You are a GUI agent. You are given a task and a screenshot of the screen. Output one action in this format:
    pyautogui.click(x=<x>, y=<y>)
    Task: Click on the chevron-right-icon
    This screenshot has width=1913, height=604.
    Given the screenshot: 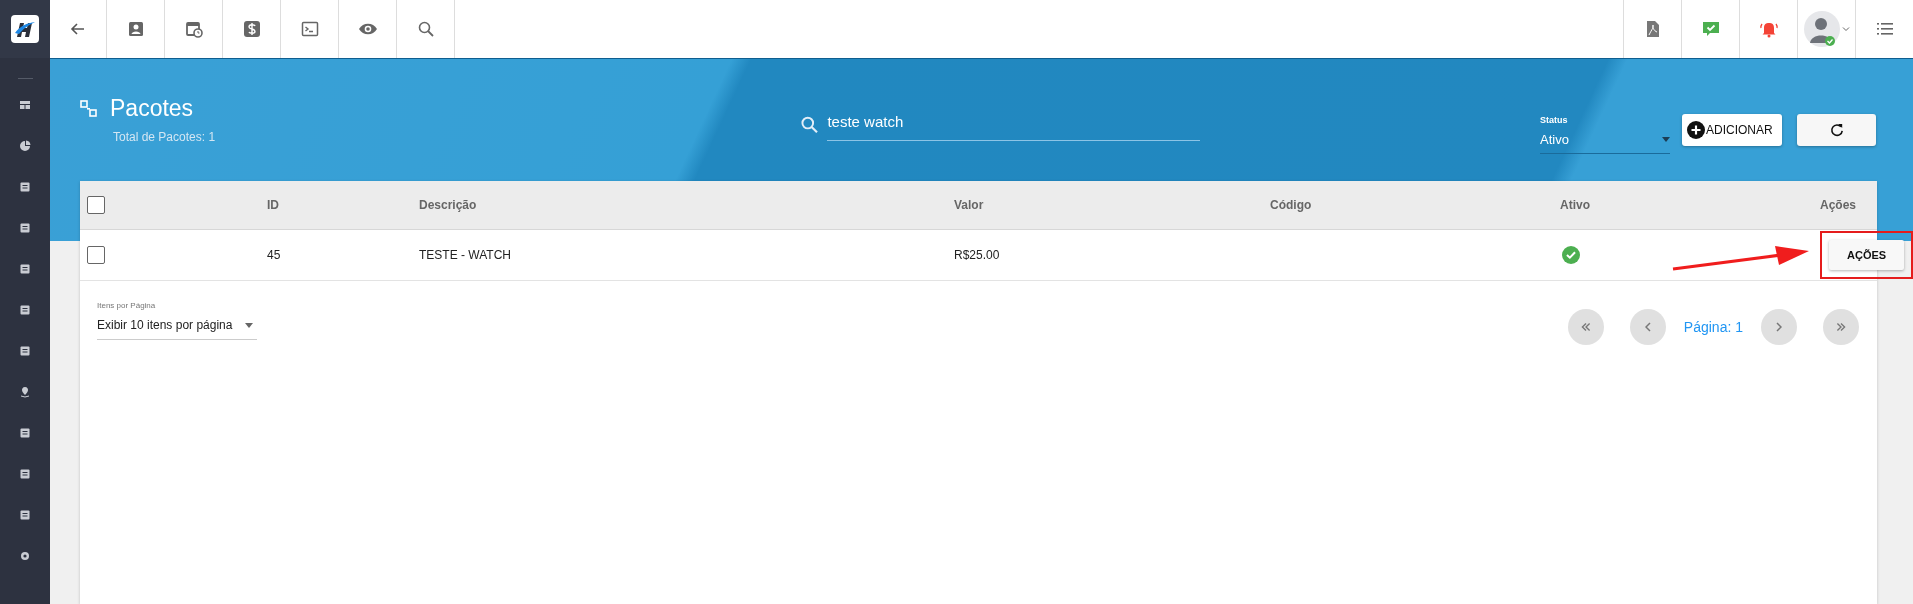 What is the action you would take?
    pyautogui.click(x=1779, y=327)
    